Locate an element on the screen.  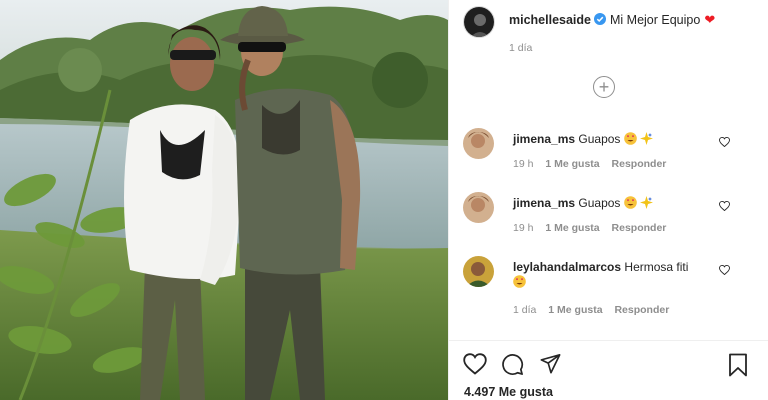
verified-badge-icon is located at coordinates (600, 20).